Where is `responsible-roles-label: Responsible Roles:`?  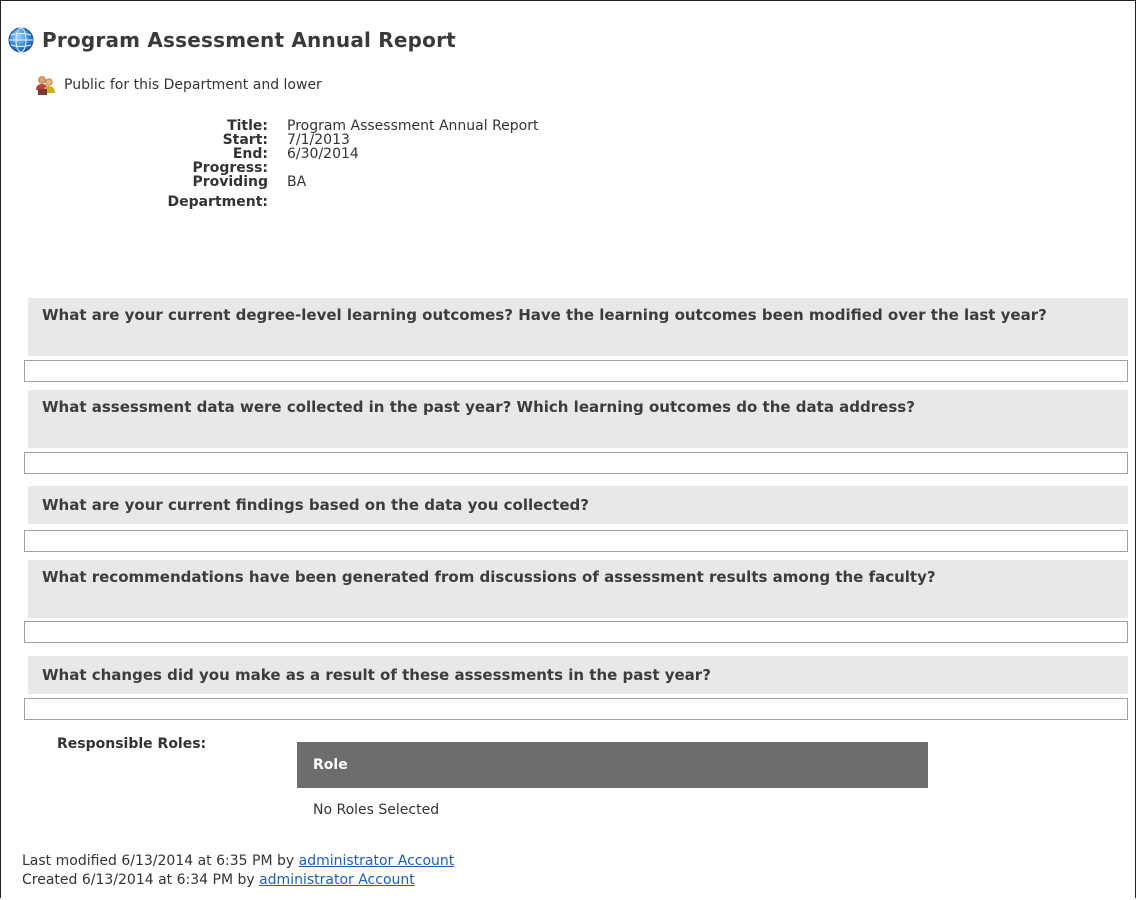
responsible-roles-label: Responsible Roles: is located at coordinates (132, 744).